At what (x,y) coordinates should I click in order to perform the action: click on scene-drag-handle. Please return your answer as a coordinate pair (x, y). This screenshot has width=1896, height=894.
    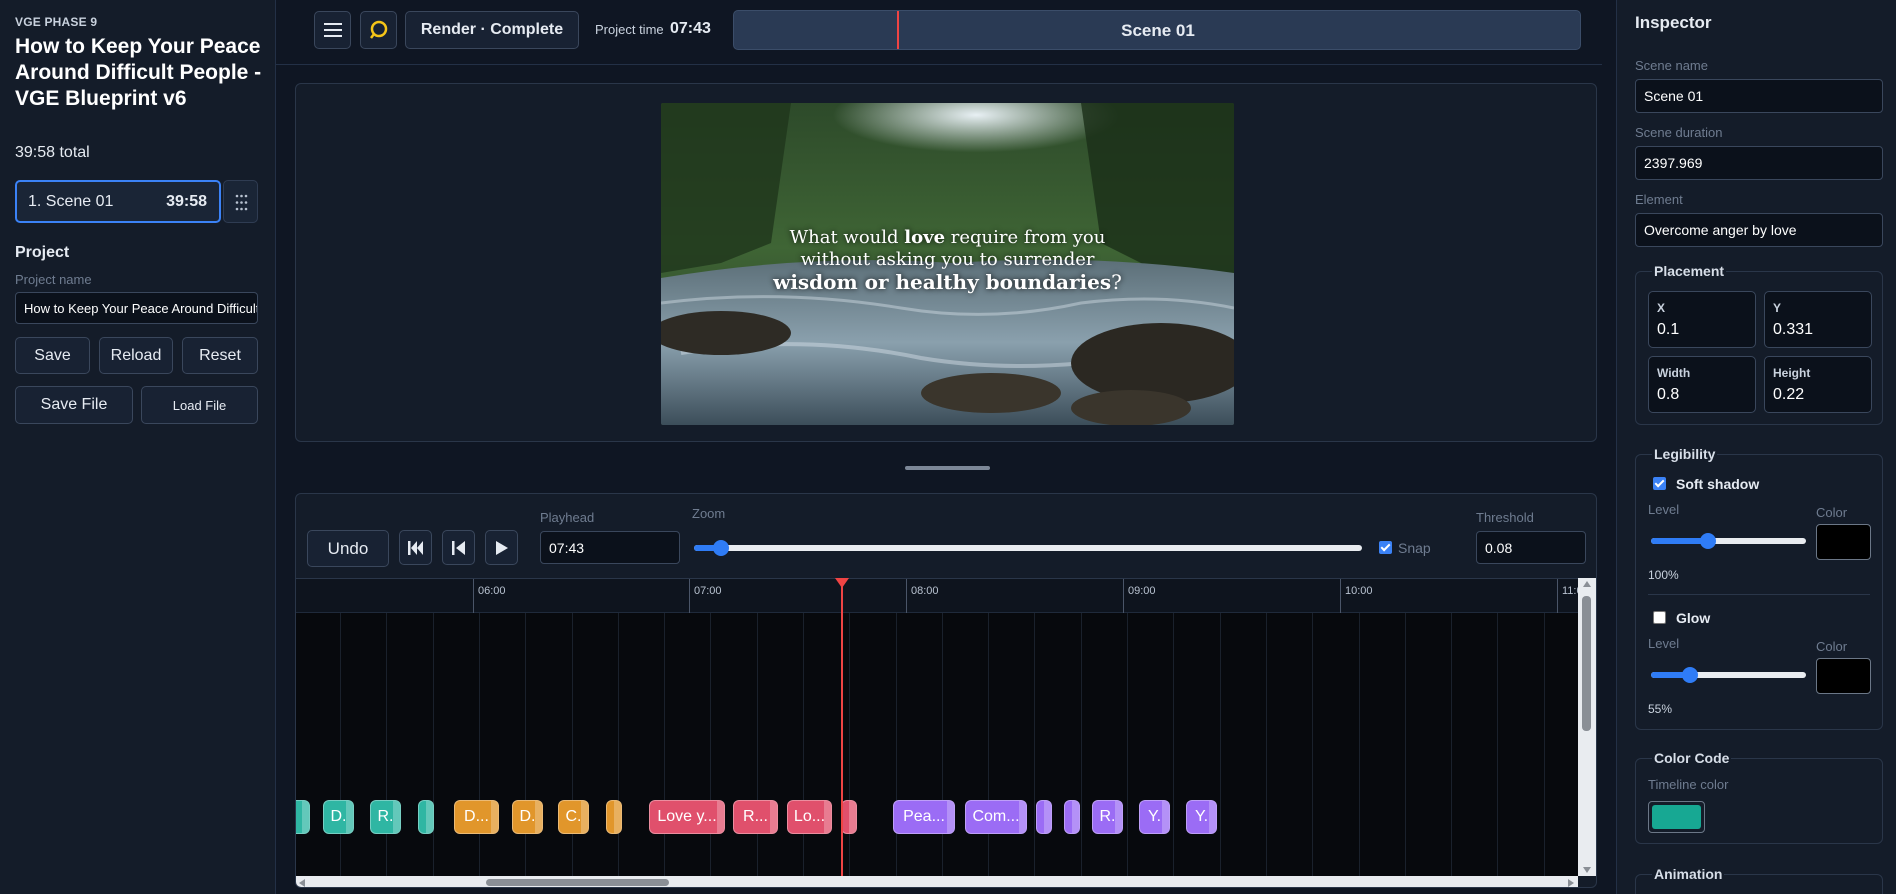
    Looking at the image, I should click on (240, 201).